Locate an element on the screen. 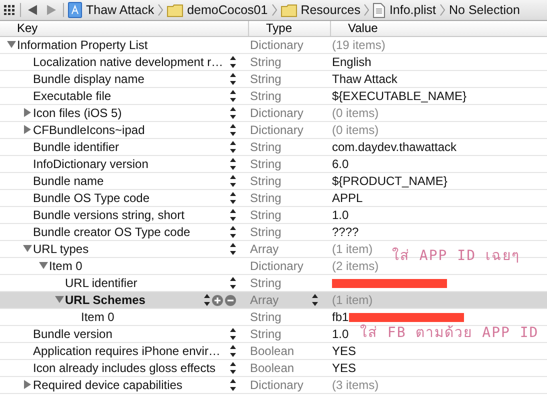 The height and width of the screenshot is (408, 547). column-title: Value is located at coordinates (363, 28).